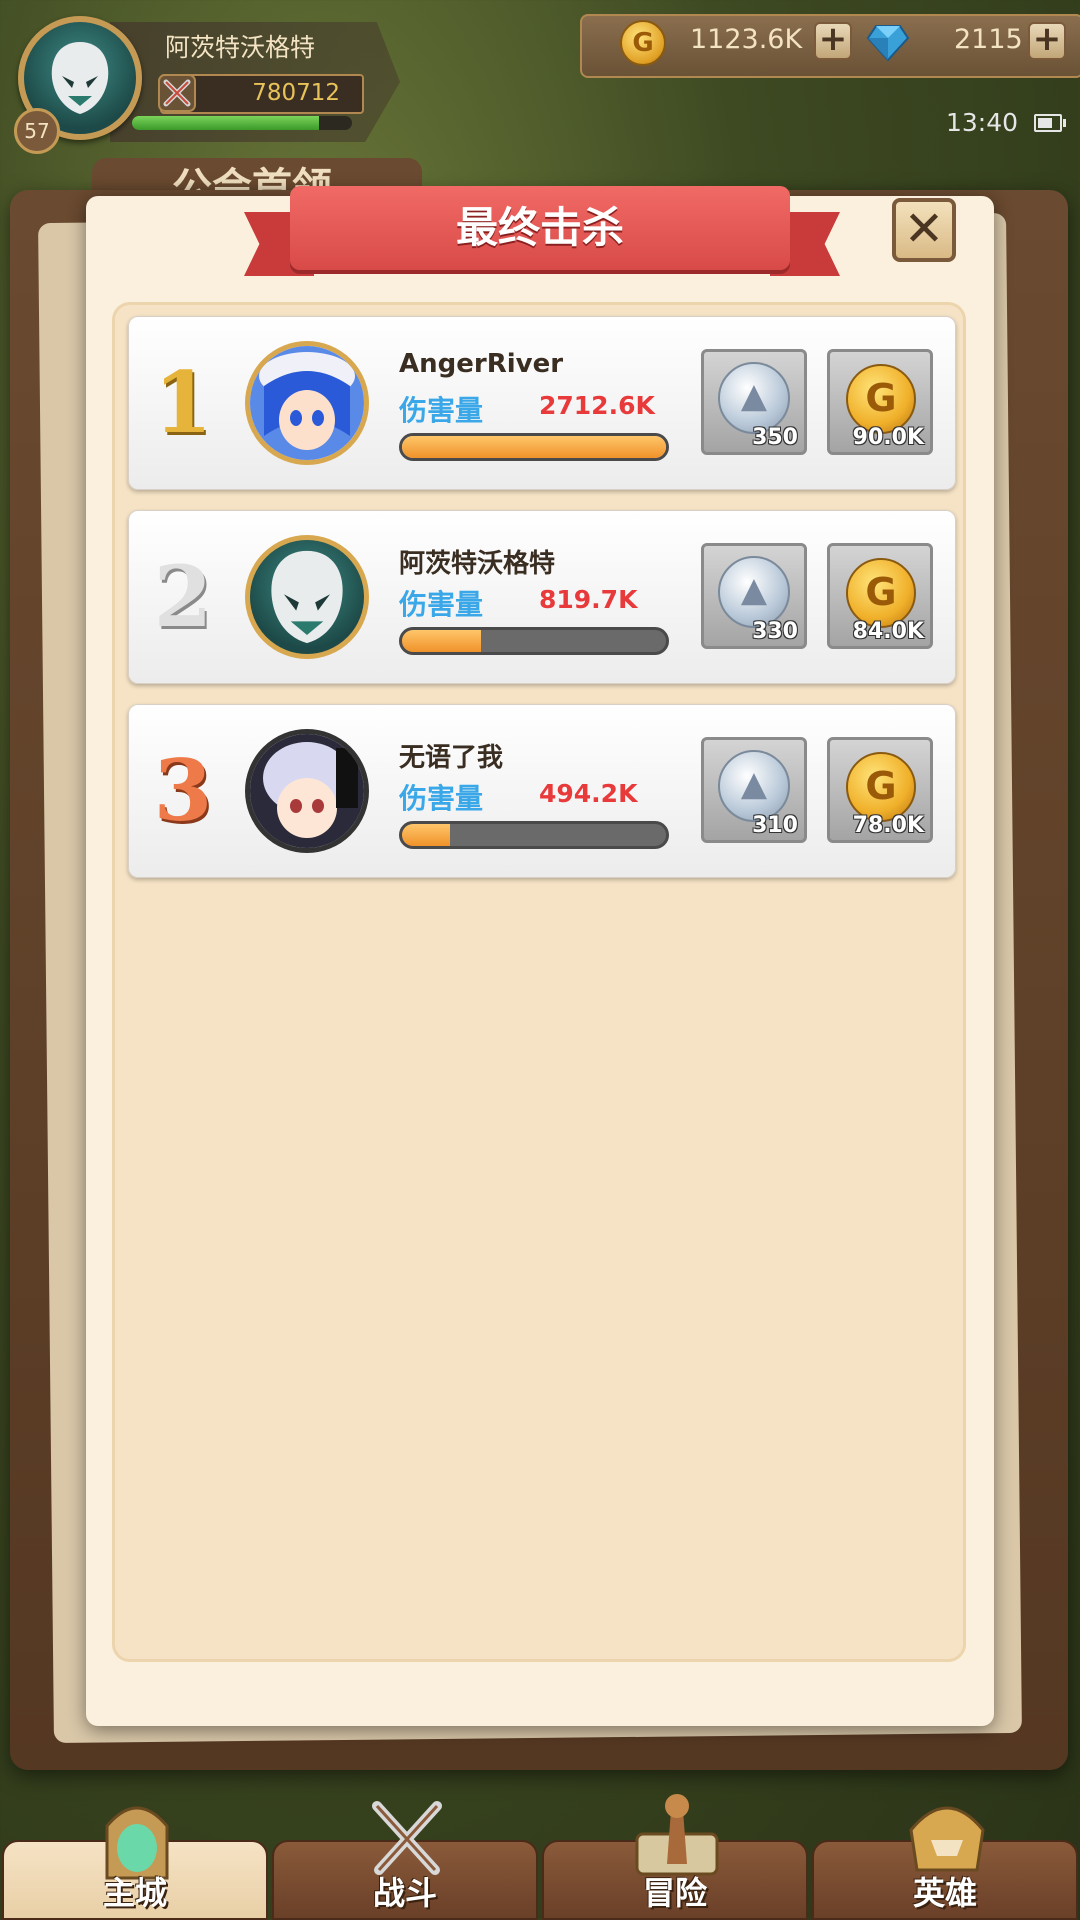  I want to click on blue-gem-icon, so click(888, 43).